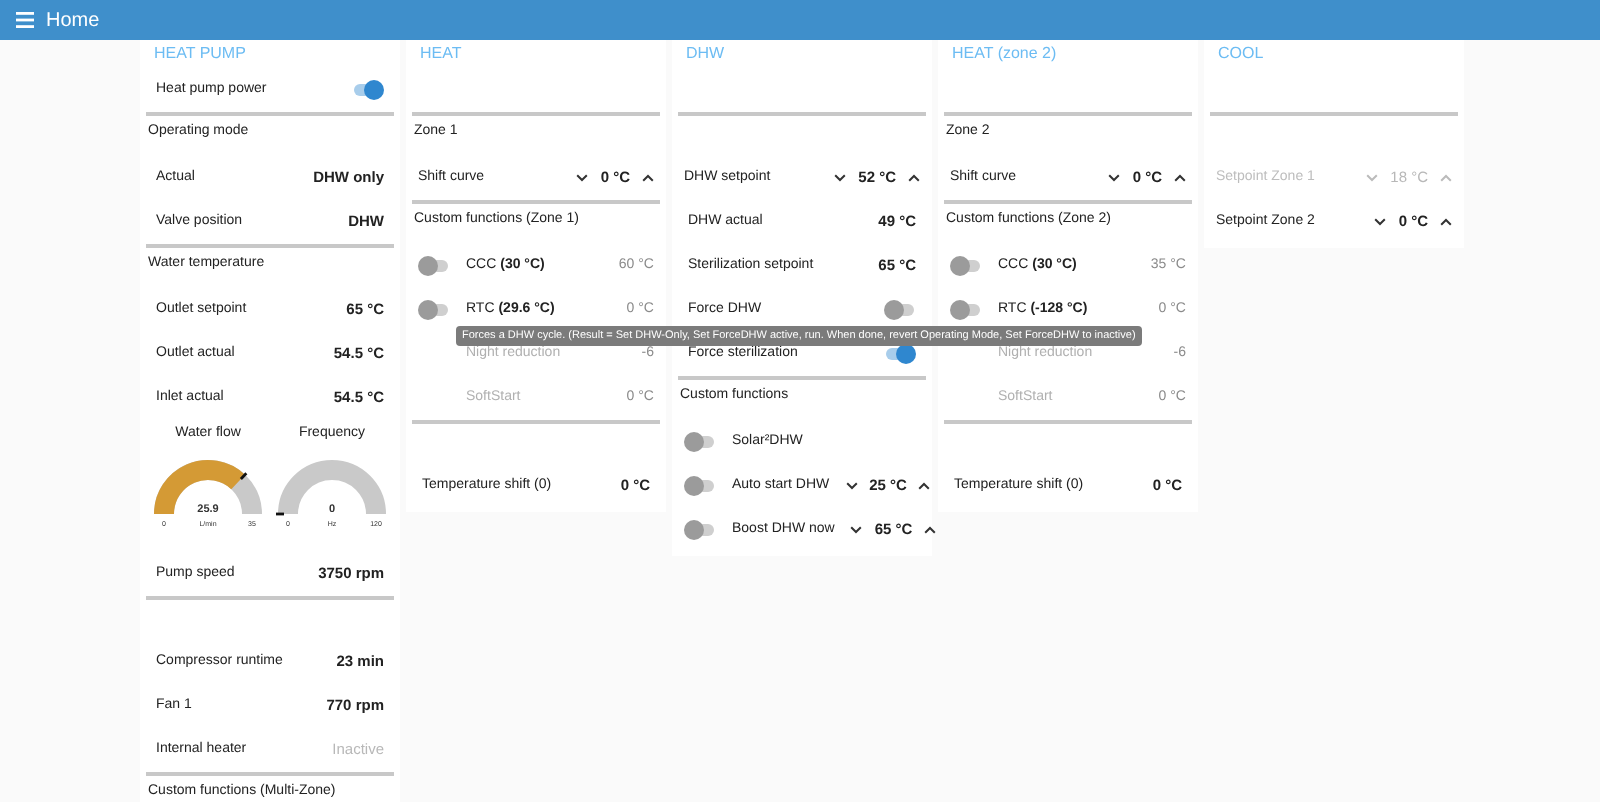 This screenshot has height=802, width=1600. Describe the element at coordinates (441, 54) in the screenshot. I see `card-title: HEAT` at that location.